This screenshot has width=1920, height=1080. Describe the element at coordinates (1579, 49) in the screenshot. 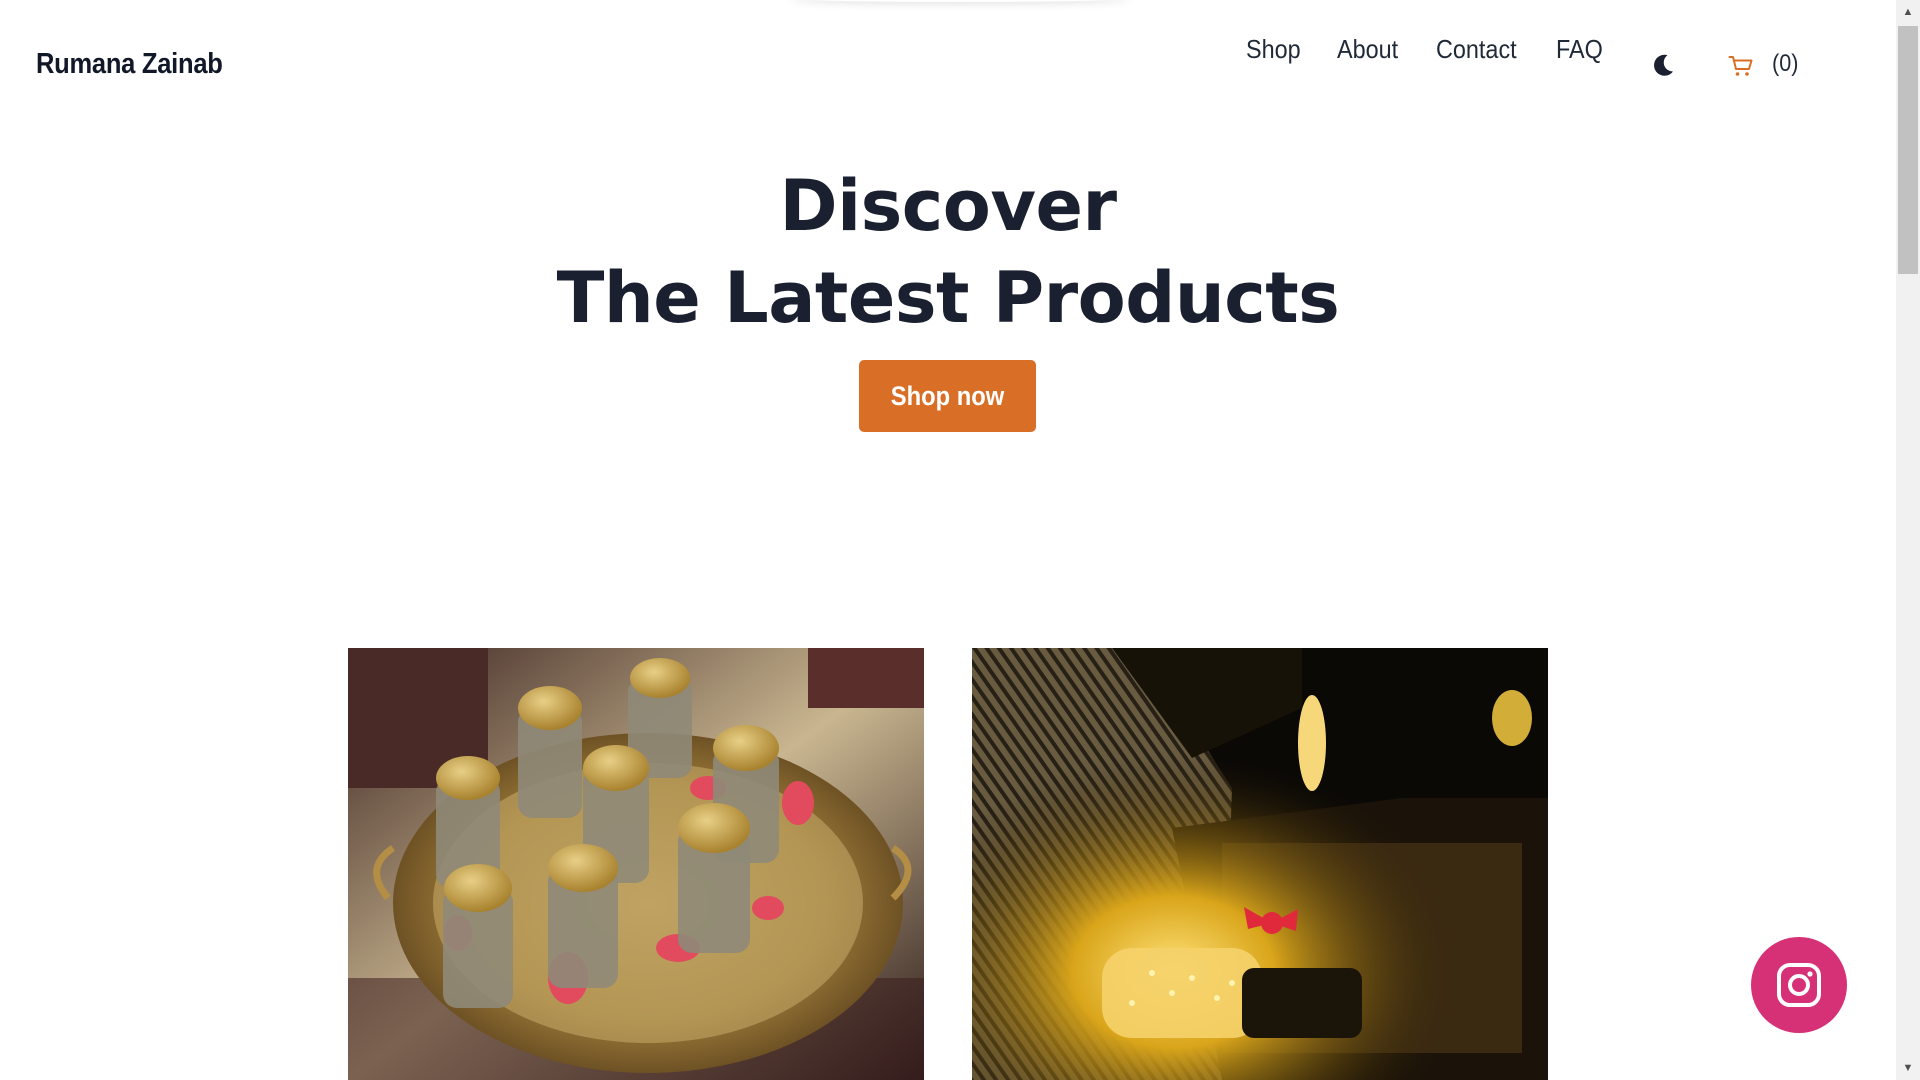

I see `nav-faq: FAQ` at that location.